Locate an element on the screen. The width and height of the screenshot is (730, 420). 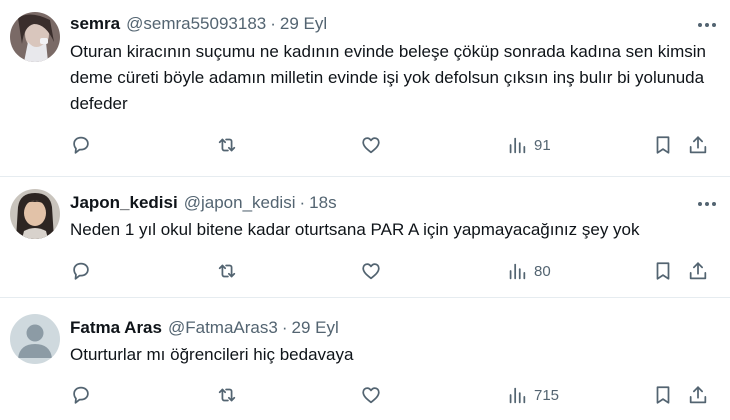
tweet-text: Oturturlar mı öğrencileri hiç bedavaya is located at coordinates (212, 354).